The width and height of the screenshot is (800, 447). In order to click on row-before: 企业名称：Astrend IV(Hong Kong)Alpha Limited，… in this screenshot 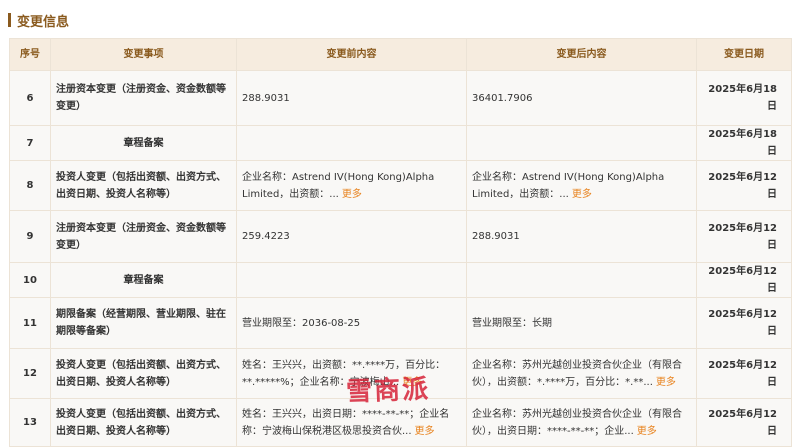, I will do `click(351, 185)`.